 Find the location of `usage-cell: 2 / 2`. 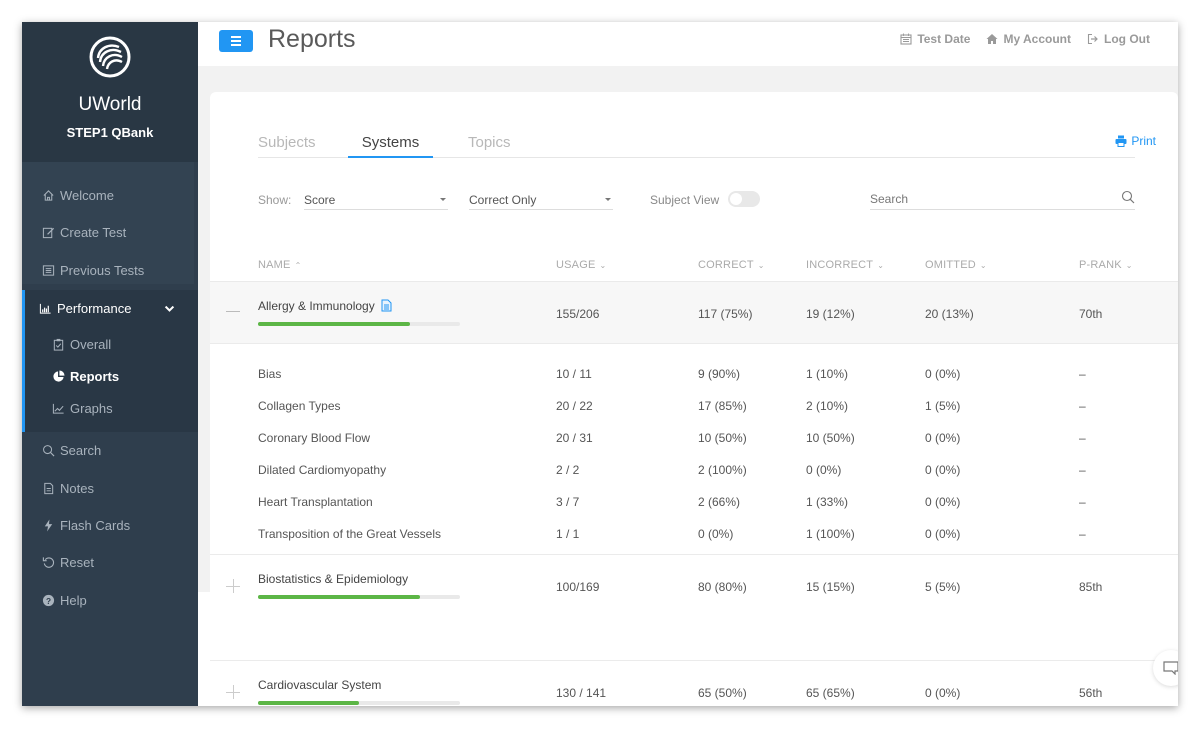

usage-cell: 2 / 2 is located at coordinates (568, 470).